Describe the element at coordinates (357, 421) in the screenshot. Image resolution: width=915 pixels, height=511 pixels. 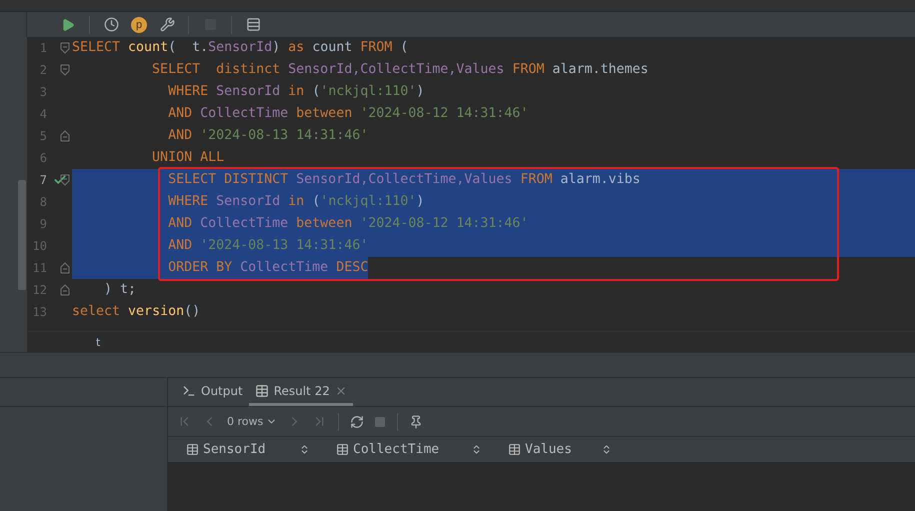
I see `refresh-icon` at that location.